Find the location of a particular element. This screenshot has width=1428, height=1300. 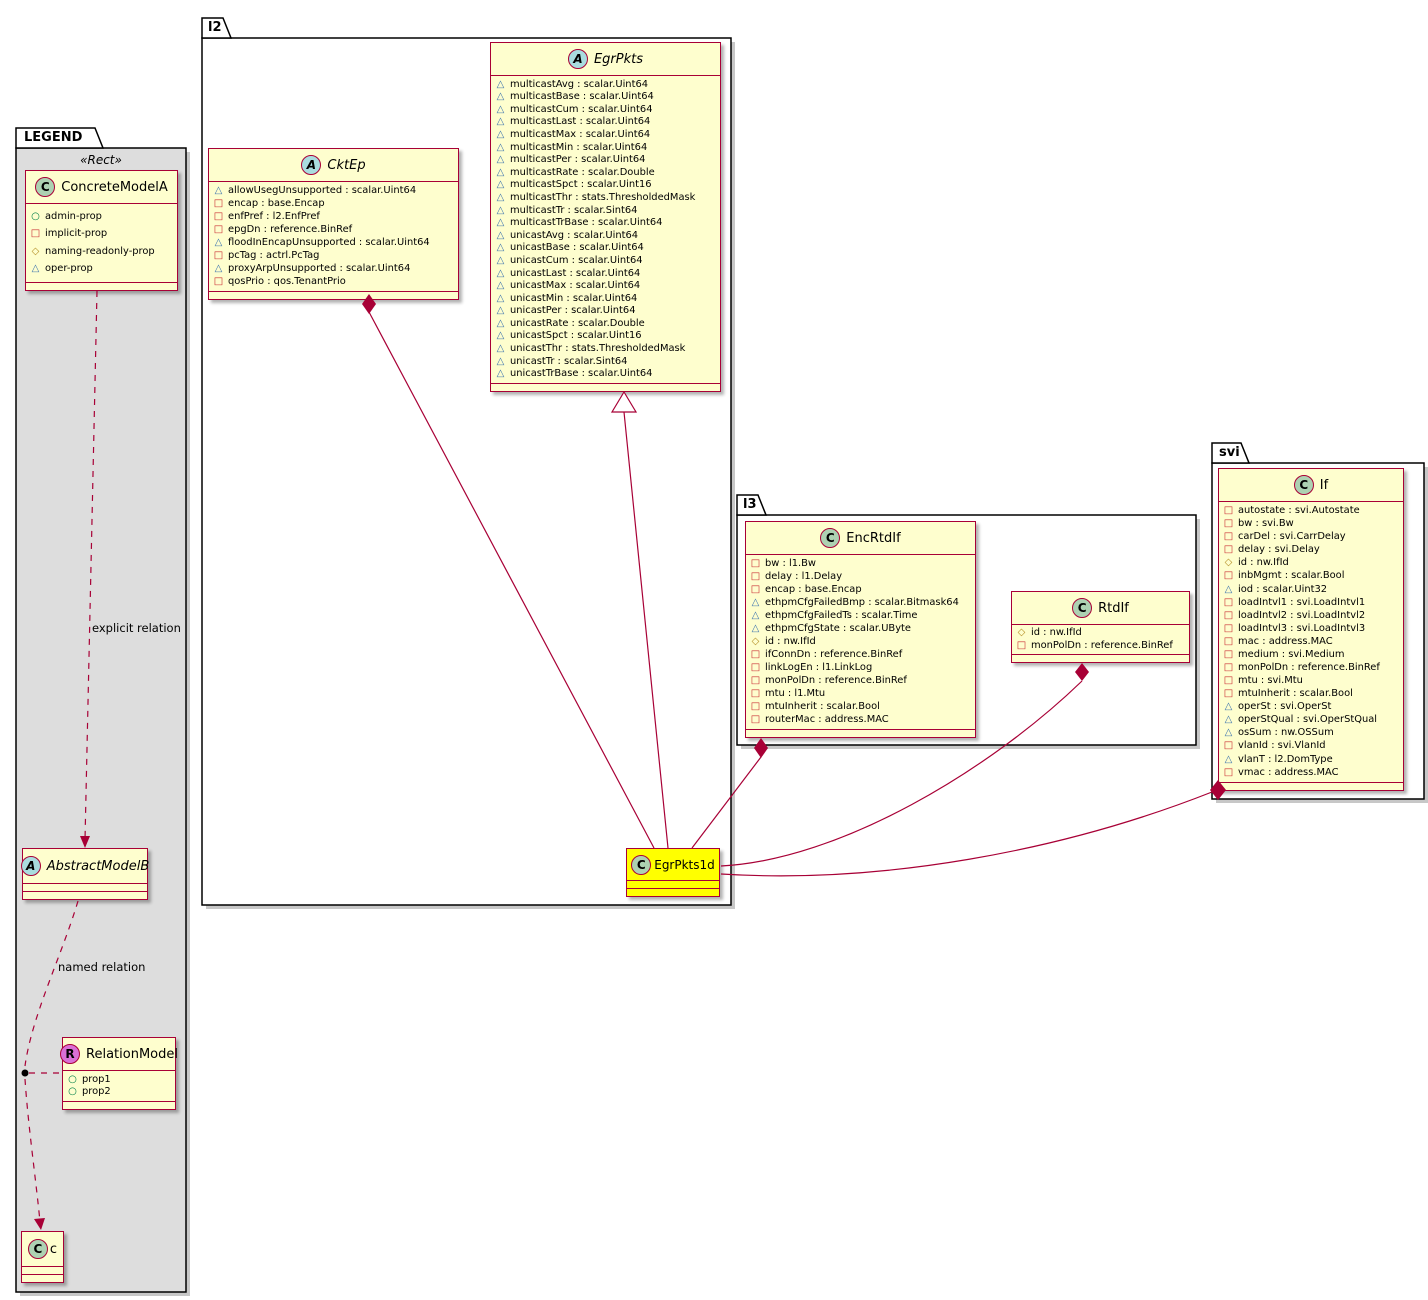

attribute-row: vmac : address.MAC is located at coordinates (1311, 773).